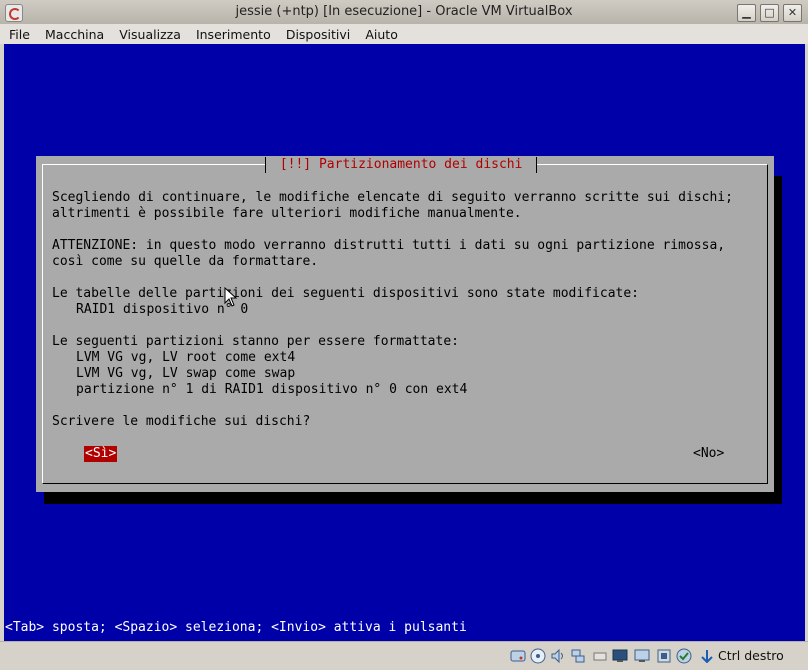  I want to click on hard-disk-icon, so click(518, 656).